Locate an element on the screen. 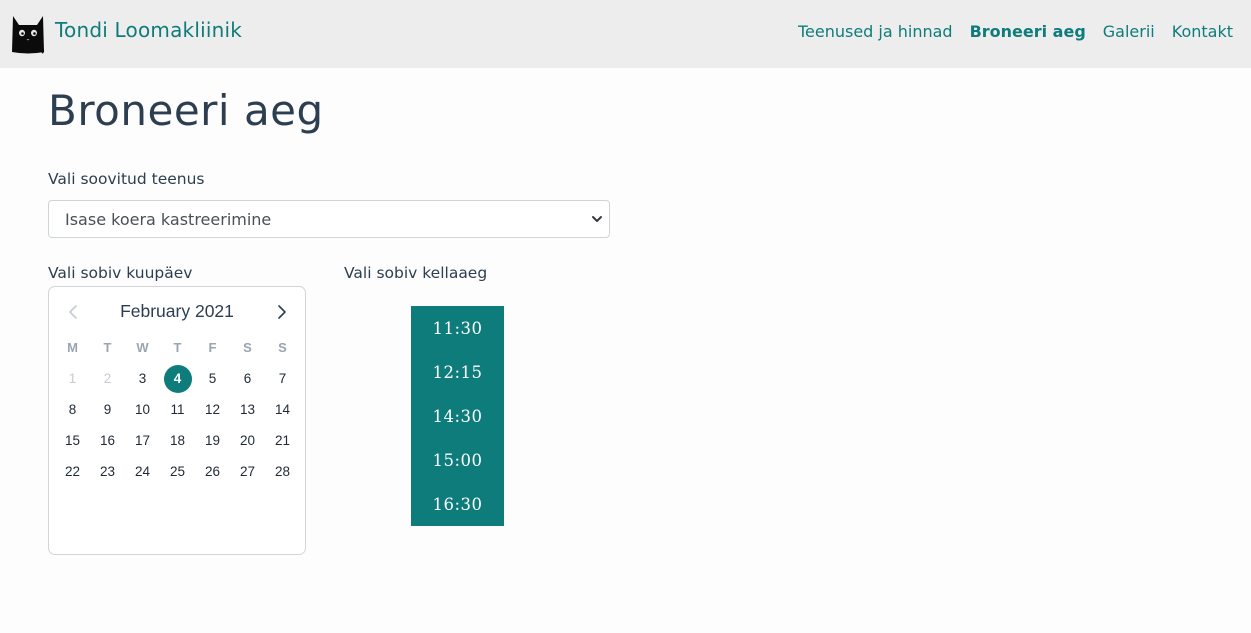 The width and height of the screenshot is (1251, 633). calendar-day: 16 is located at coordinates (107, 440).